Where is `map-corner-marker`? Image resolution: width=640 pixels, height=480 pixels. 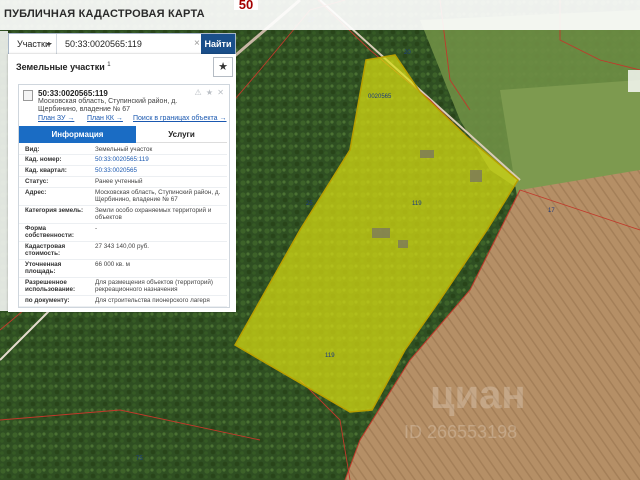 map-corner-marker is located at coordinates (634, 81).